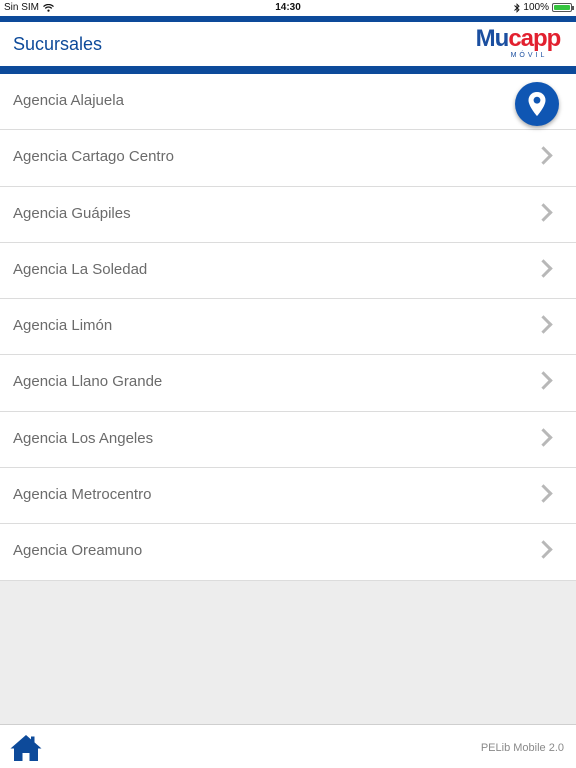 This screenshot has height=768, width=576. I want to click on list-item-label: Agencia Cartago Centro, so click(93, 157).